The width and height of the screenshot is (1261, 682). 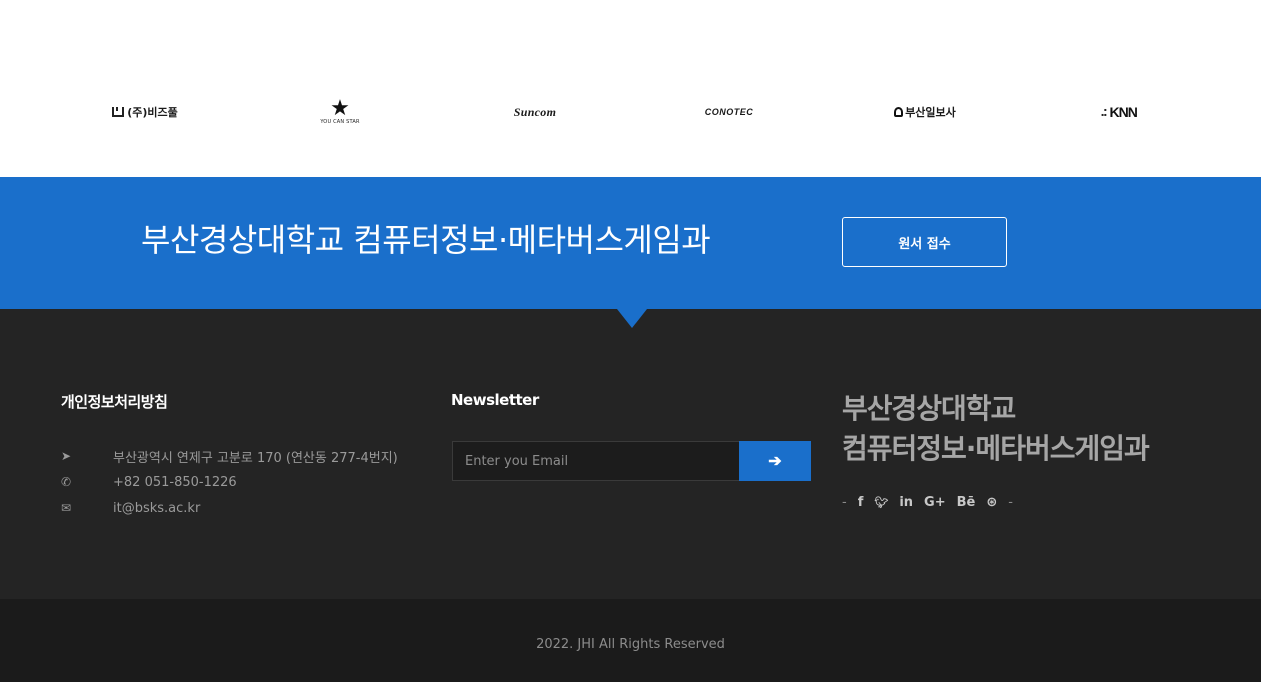 I want to click on partner-logo-bizpool: (주)비즈풀, so click(x=145, y=112).